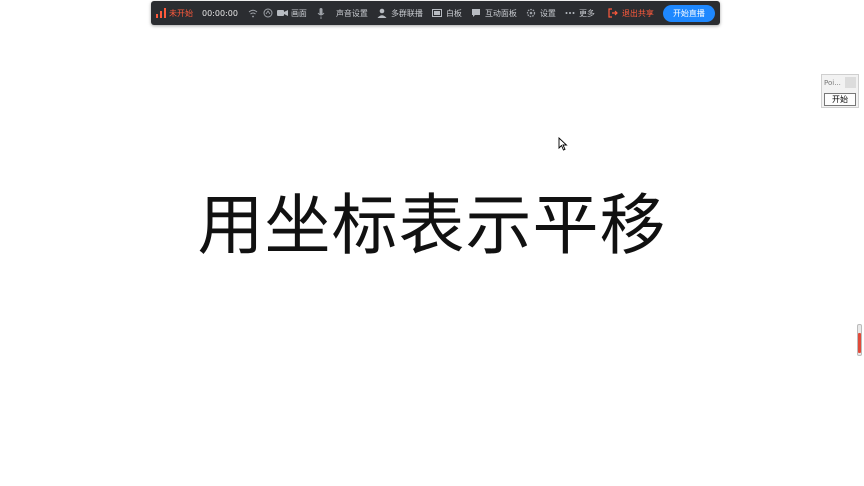 The height and width of the screenshot is (486, 864). I want to click on exit-share-label: 退出共享, so click(637, 13).